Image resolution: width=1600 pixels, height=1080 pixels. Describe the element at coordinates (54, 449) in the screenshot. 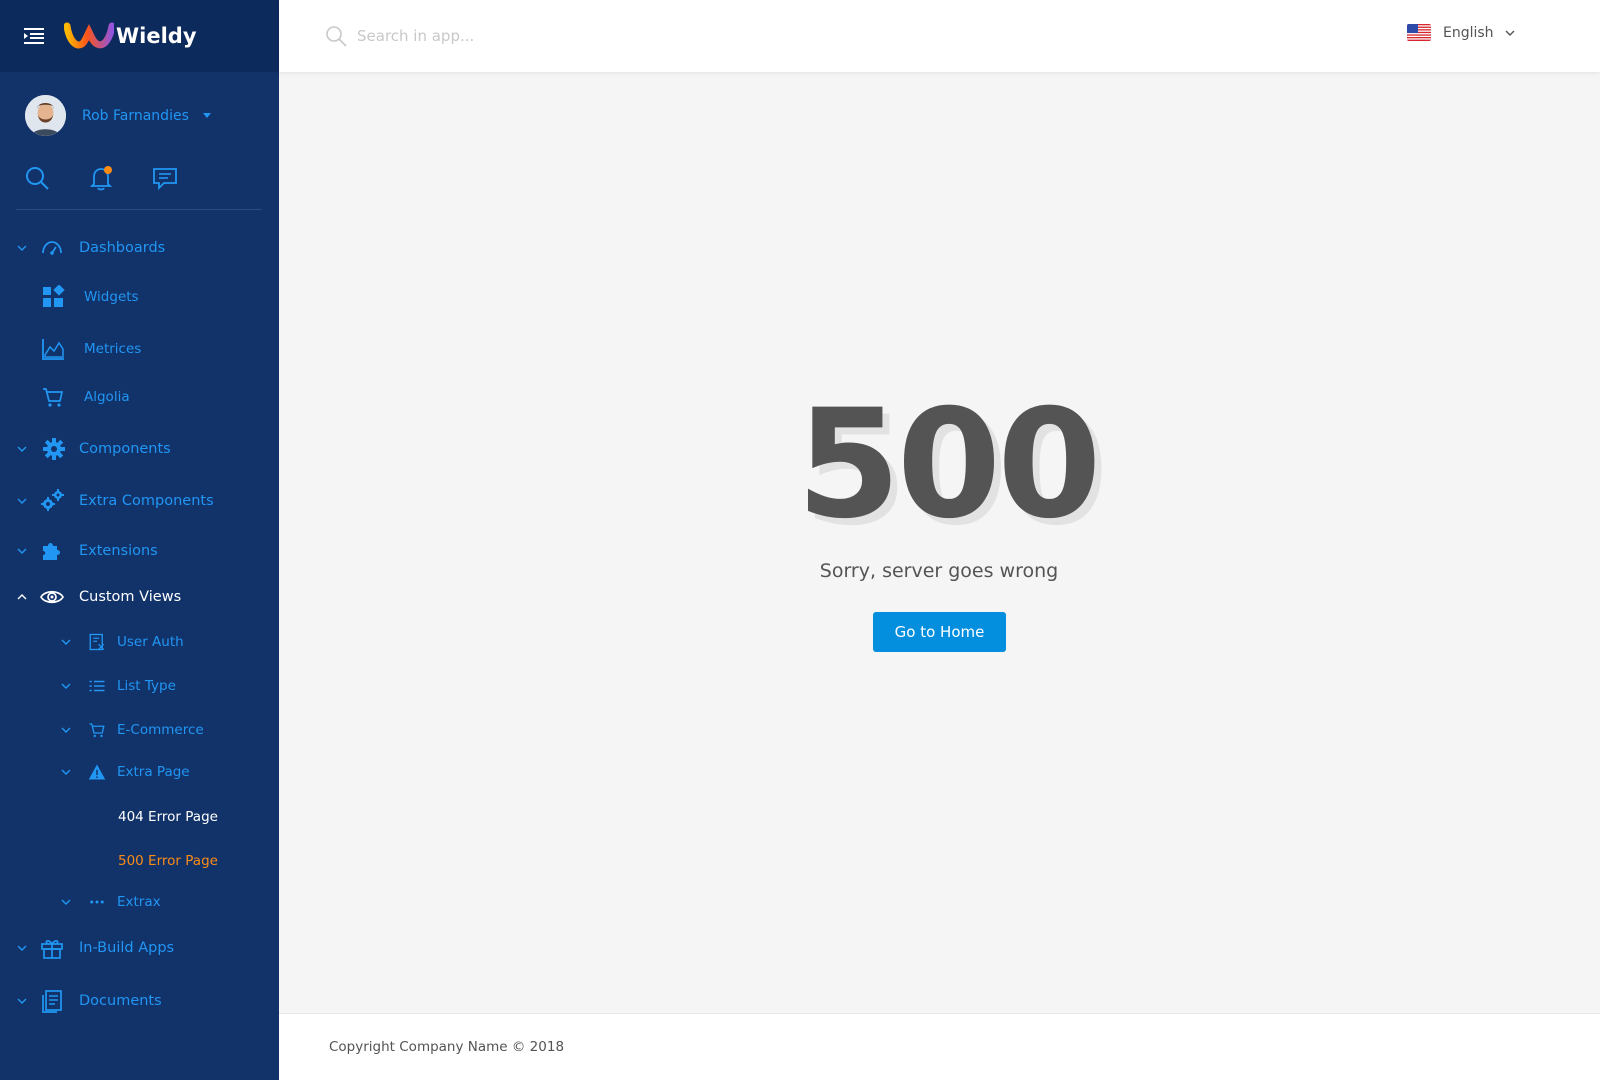

I see `gear-icon` at that location.